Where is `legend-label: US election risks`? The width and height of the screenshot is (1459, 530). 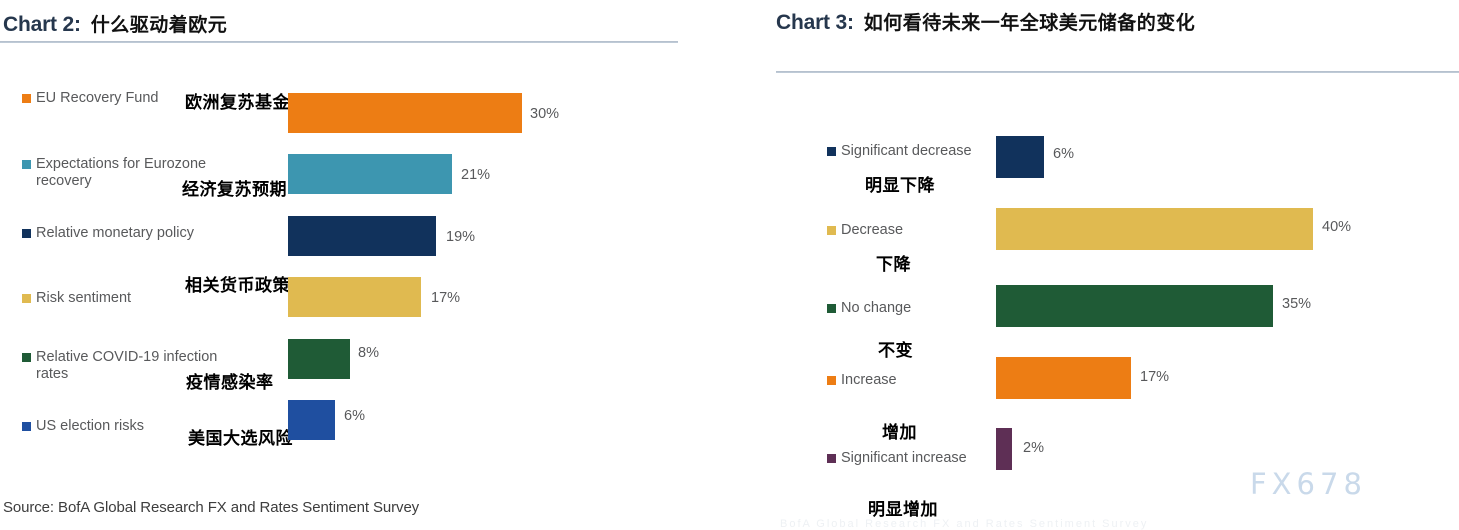 legend-label: US election risks is located at coordinates (90, 426).